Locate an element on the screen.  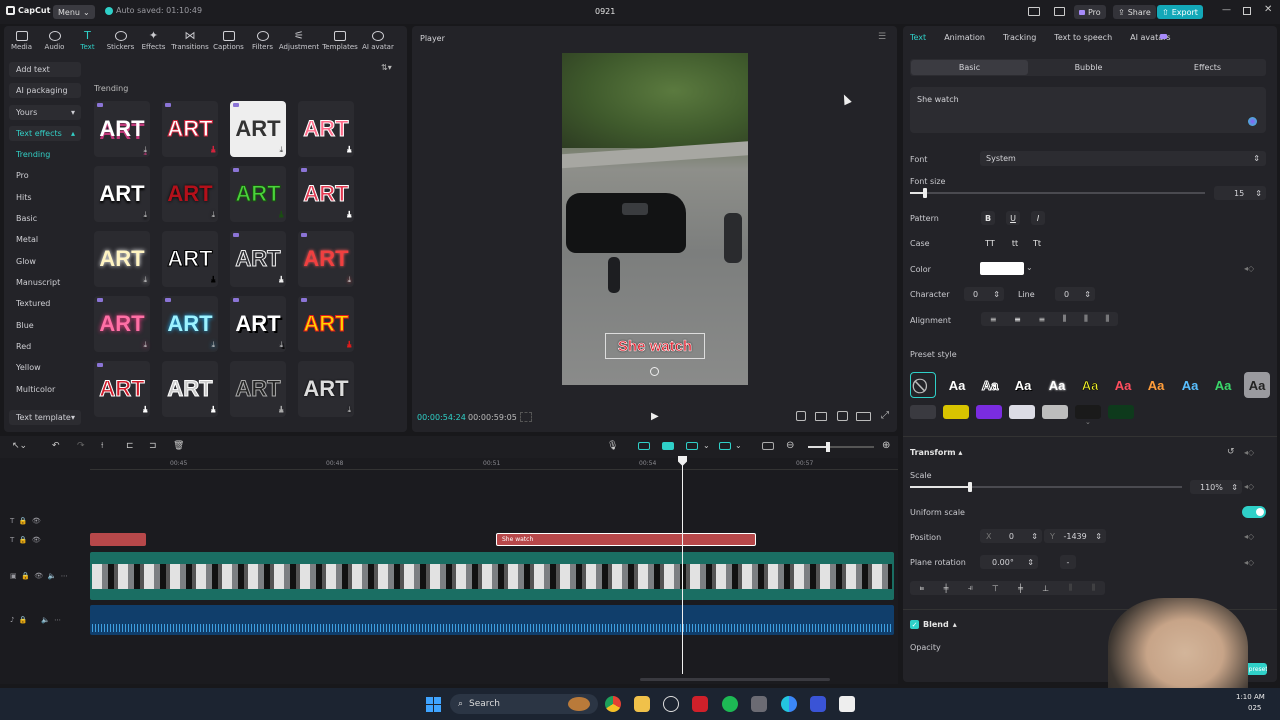
fullscreen-icon: ⤢ is located at coordinates (885, 415).